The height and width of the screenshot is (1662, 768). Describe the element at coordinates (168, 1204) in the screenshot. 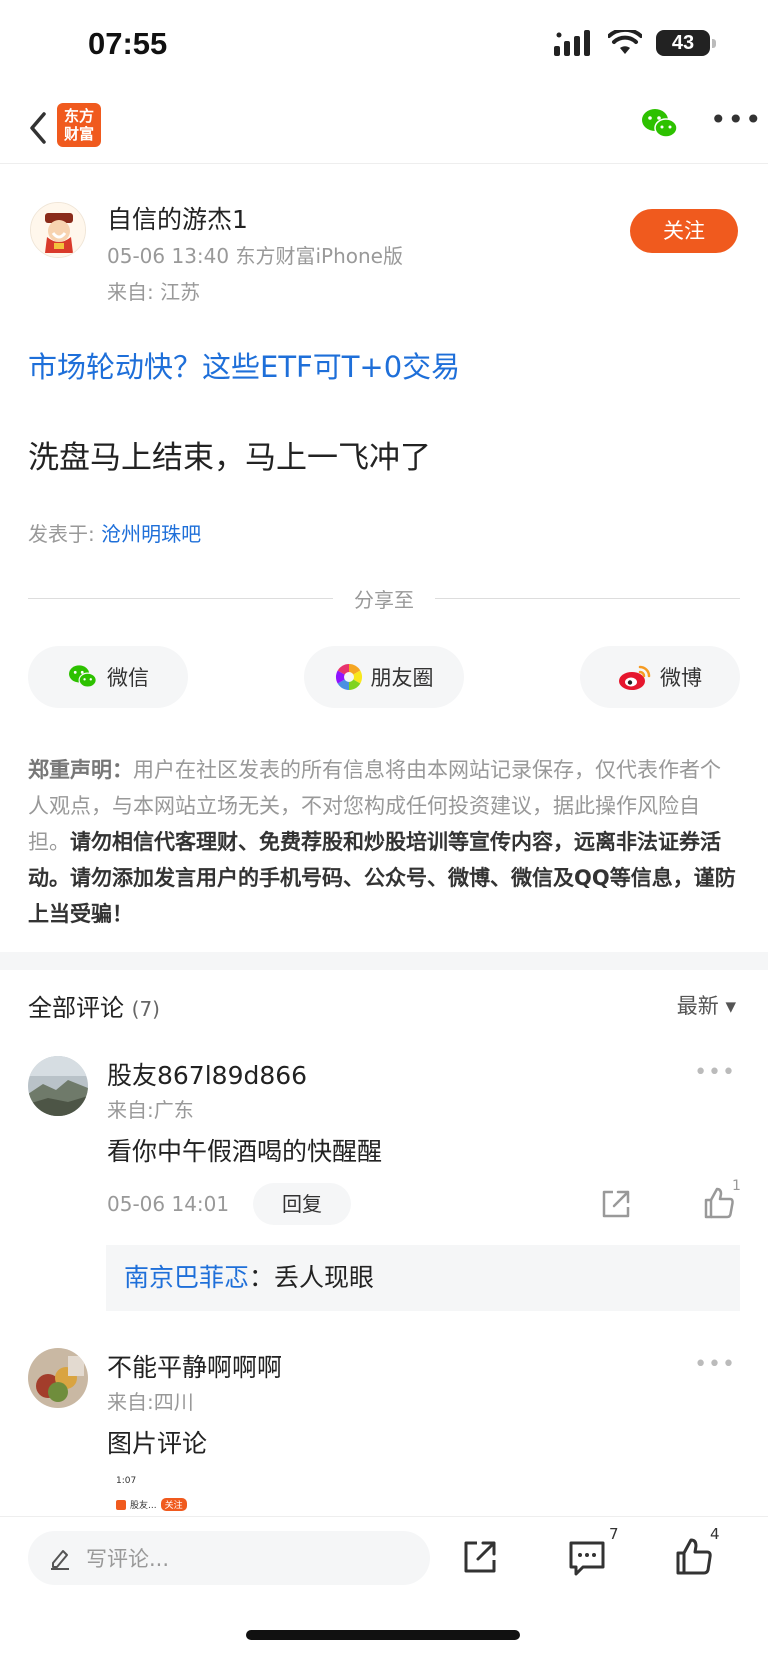

I see `comment-time: 05-06 14:01` at that location.